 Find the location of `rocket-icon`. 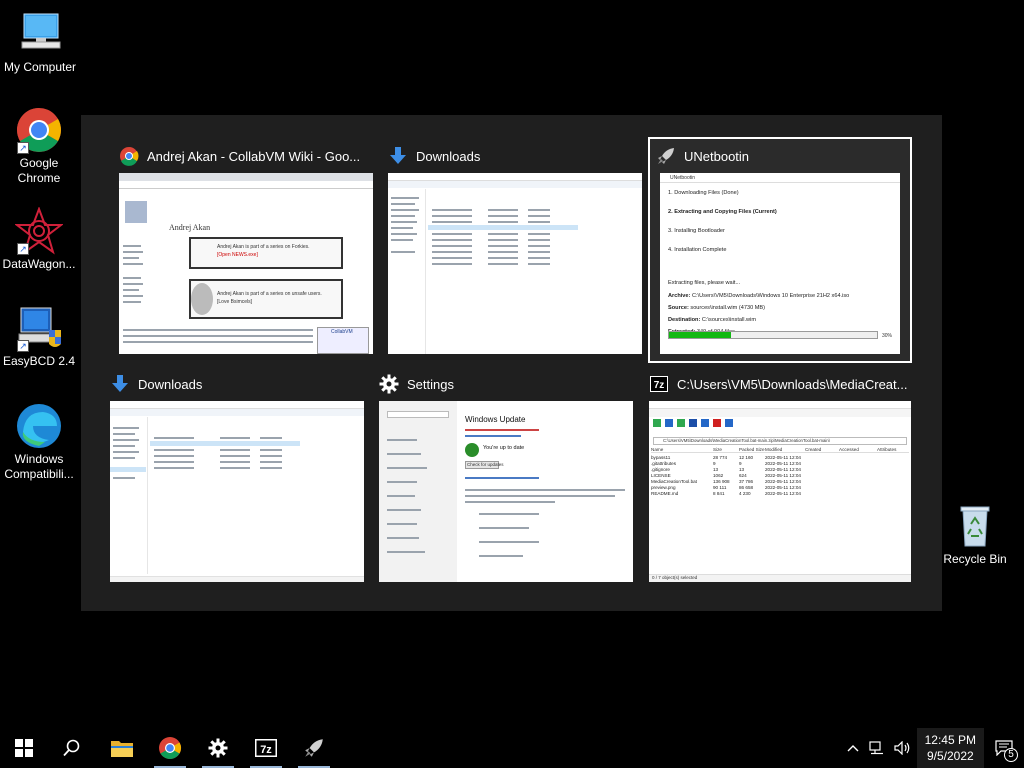

rocket-icon is located at coordinates (666, 156).